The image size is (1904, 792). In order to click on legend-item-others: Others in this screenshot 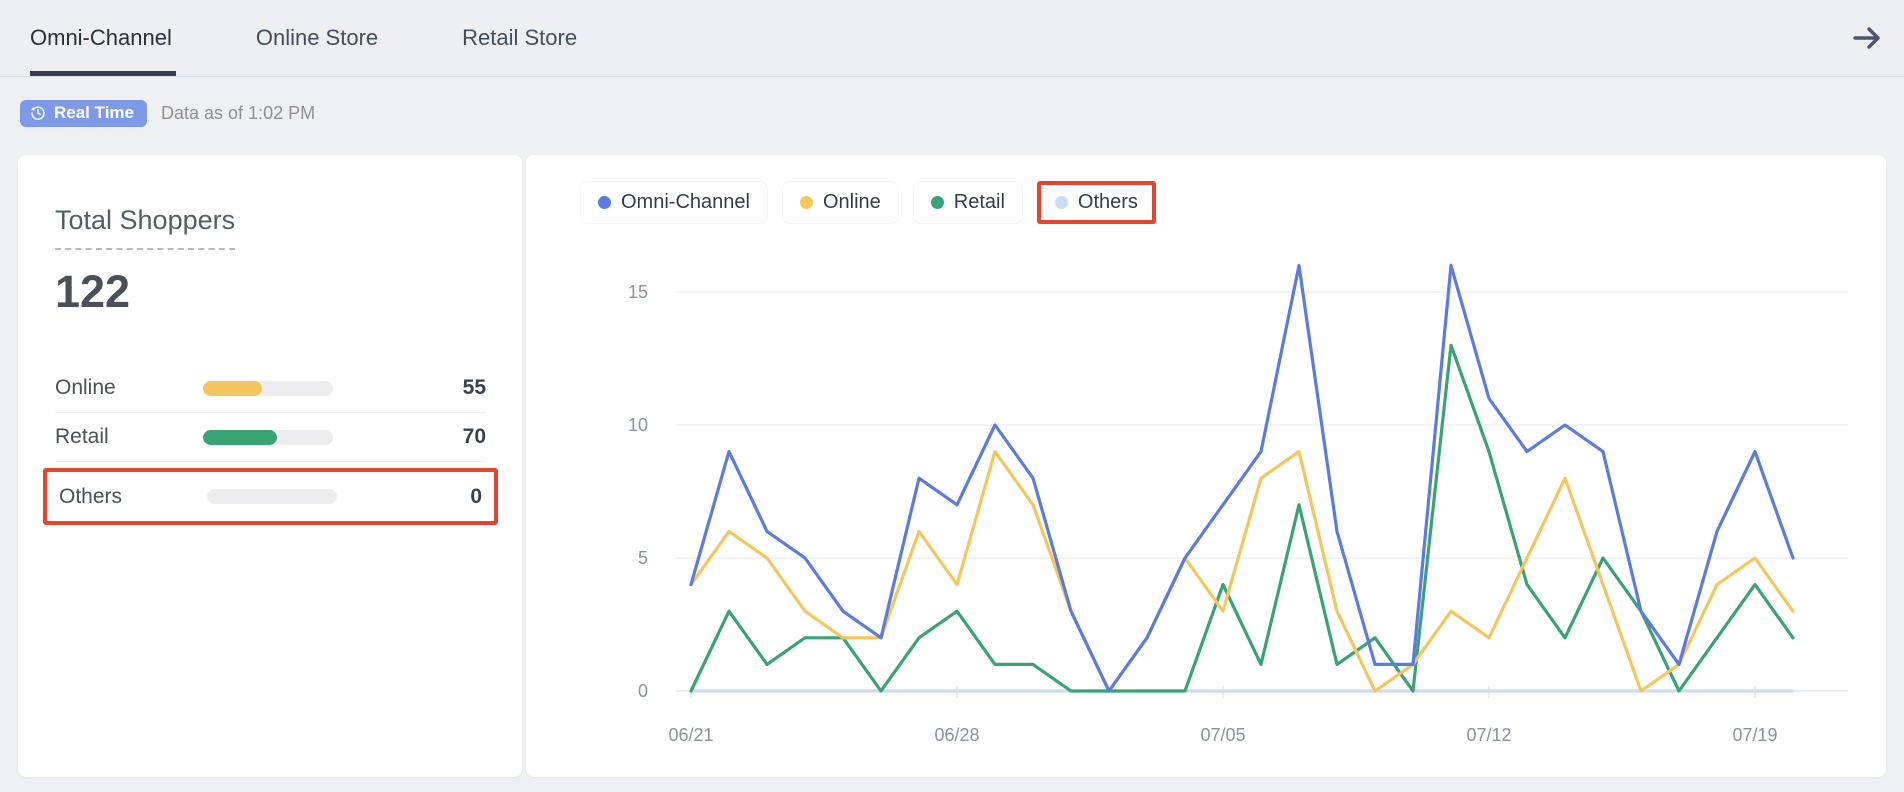, I will do `click(1096, 202)`.